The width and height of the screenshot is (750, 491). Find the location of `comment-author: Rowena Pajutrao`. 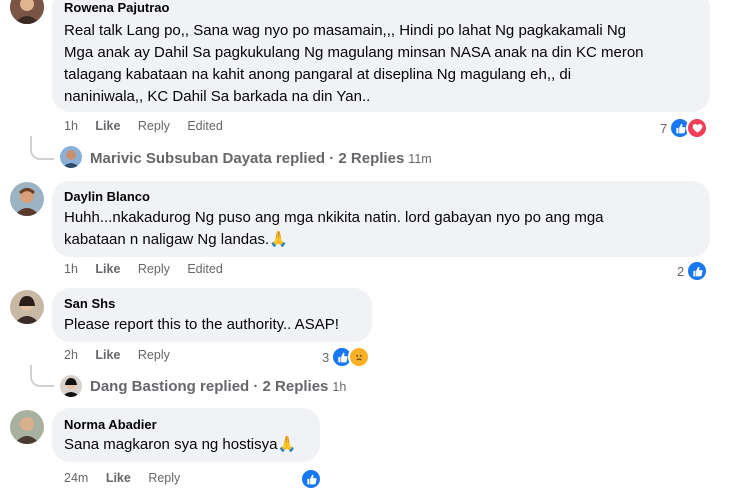

comment-author: Rowena Pajutrao is located at coordinates (116, 7).